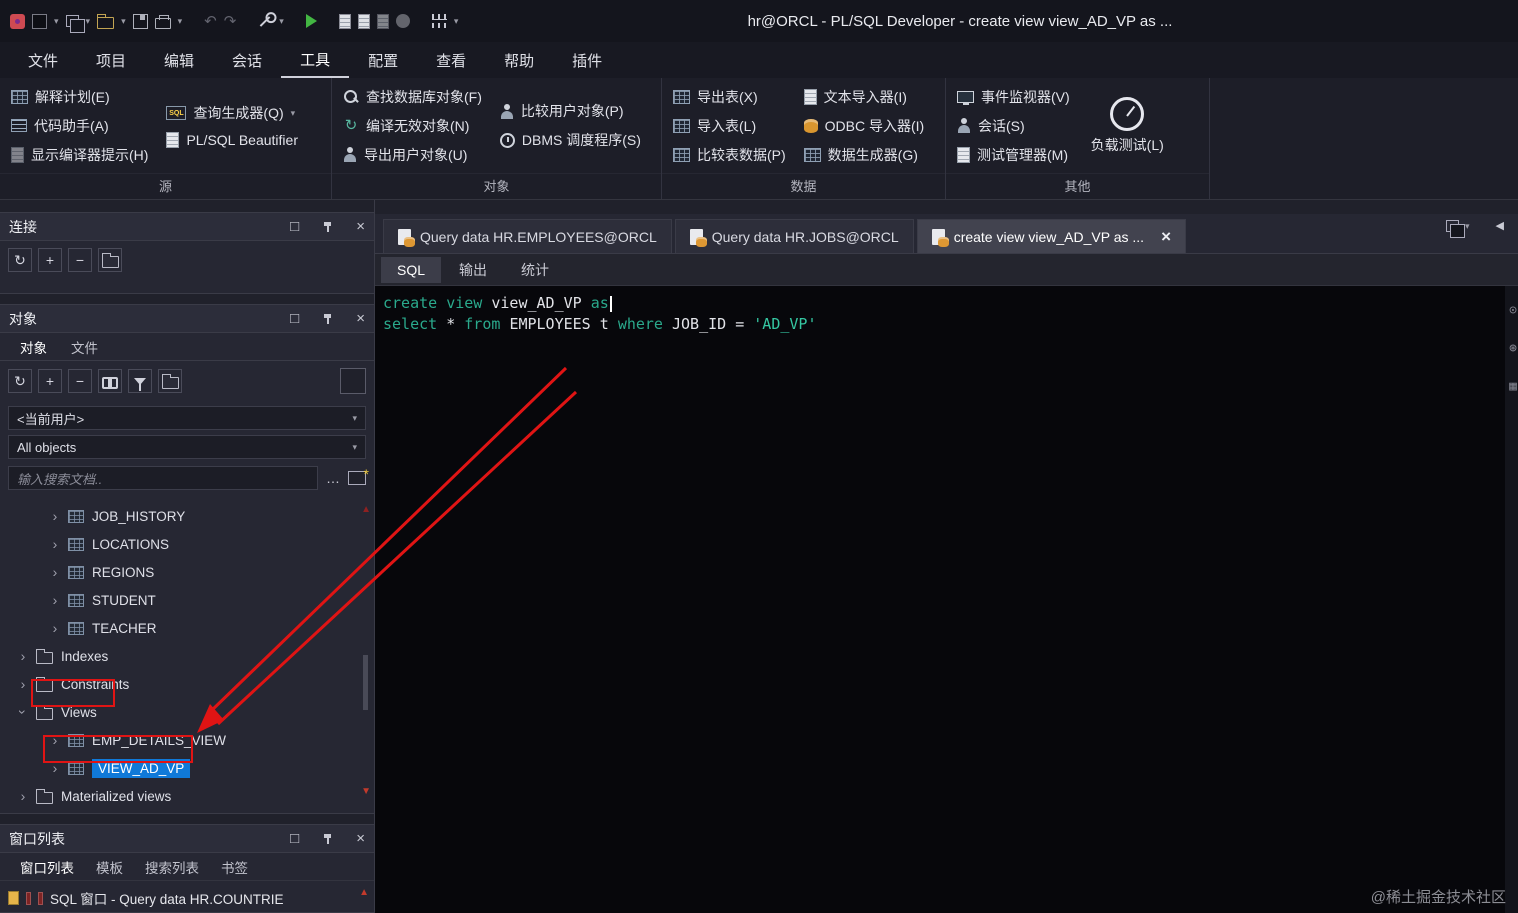 The image size is (1518, 913). What do you see at coordinates (84, 347) in the screenshot?
I see `tab-files: 文件` at bounding box center [84, 347].